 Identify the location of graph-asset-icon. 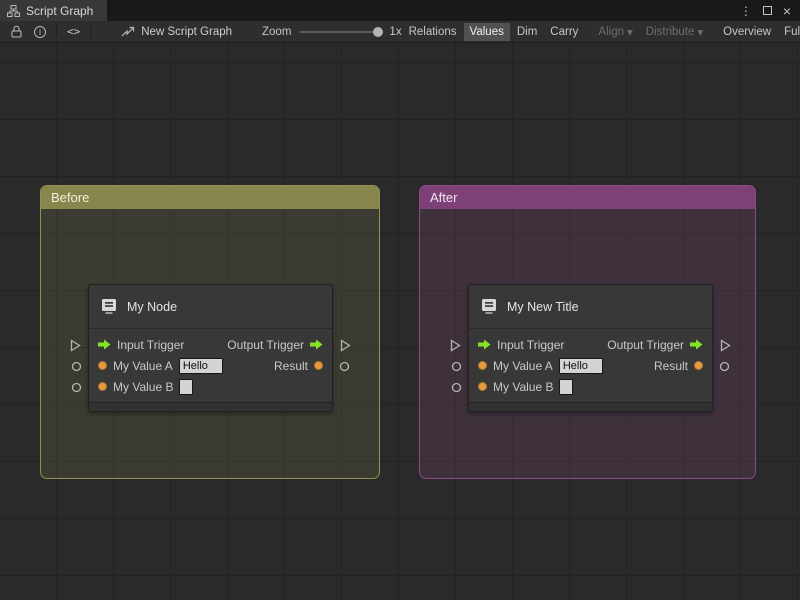
(128, 32).